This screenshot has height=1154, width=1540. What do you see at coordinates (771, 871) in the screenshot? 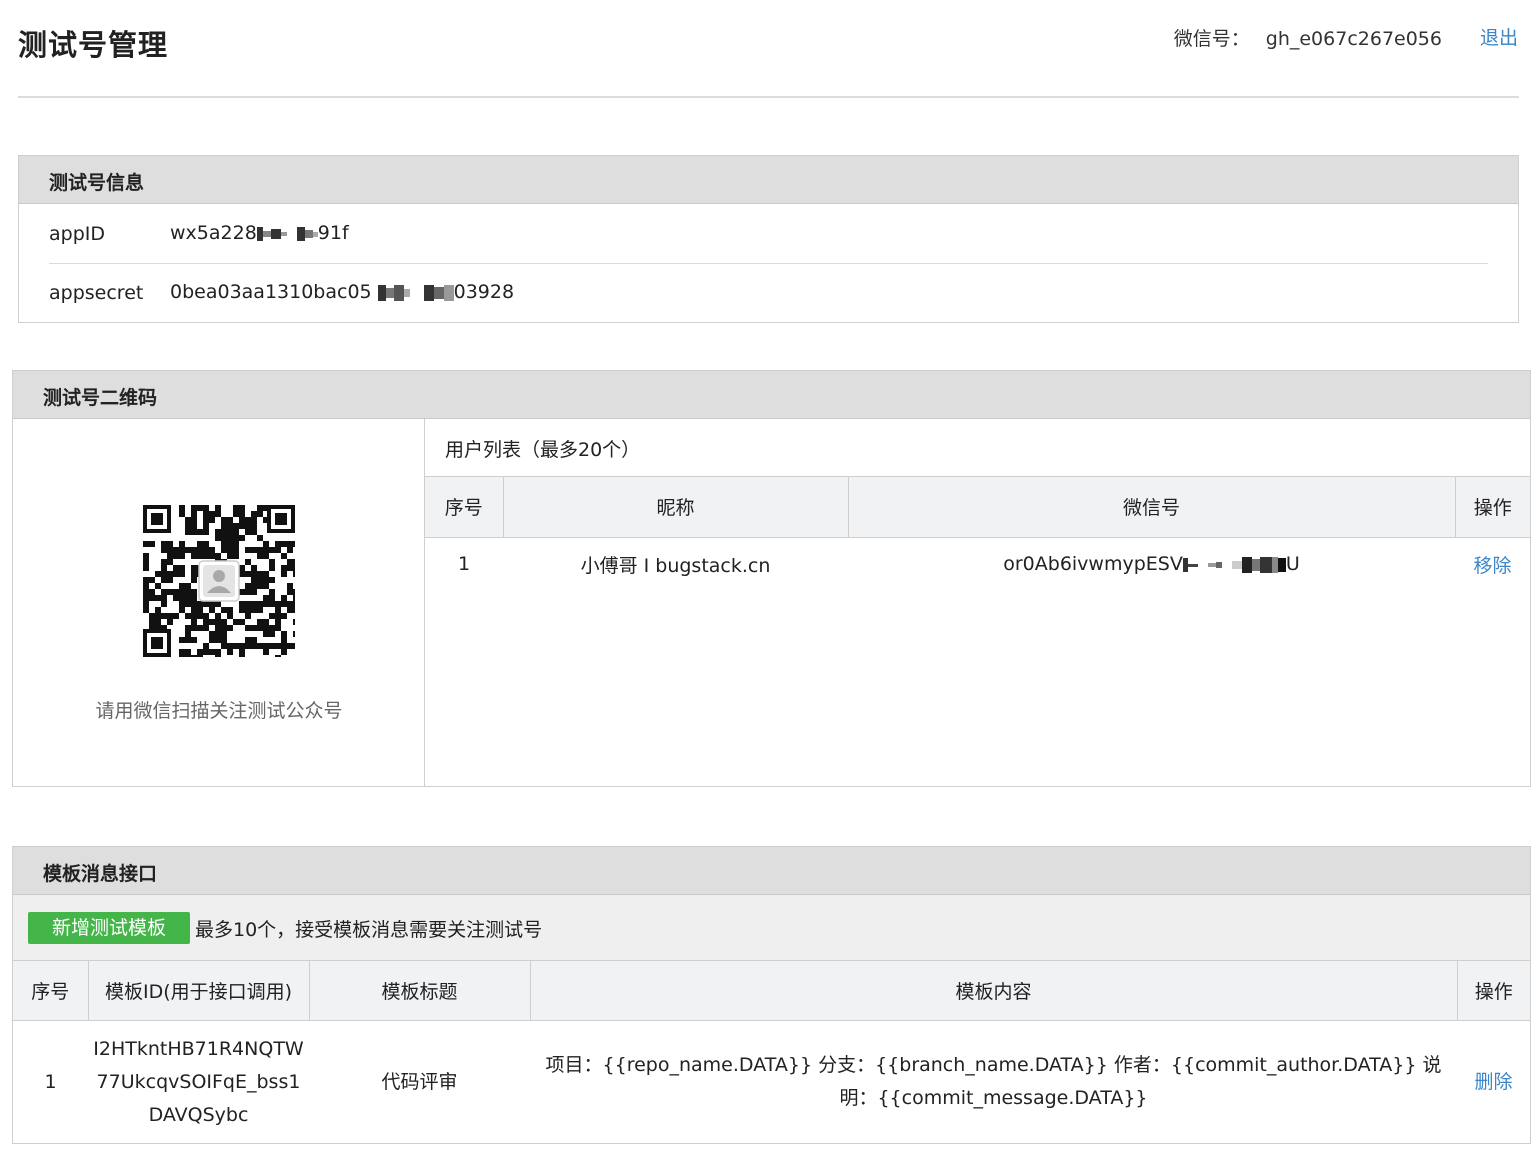
I see `panel-title: 模板消息接口` at bounding box center [771, 871].